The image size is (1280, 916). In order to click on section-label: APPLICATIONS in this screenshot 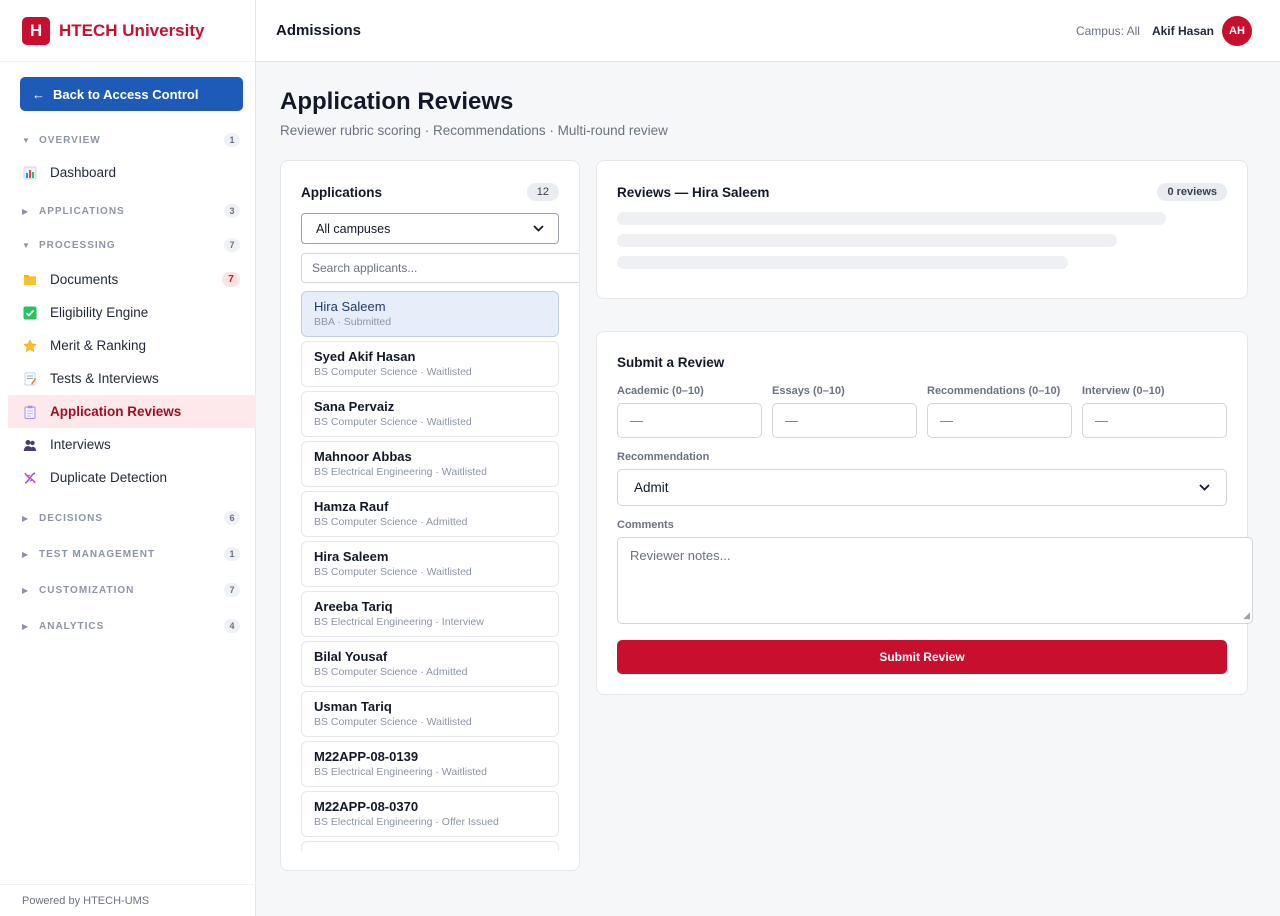, I will do `click(82, 211)`.